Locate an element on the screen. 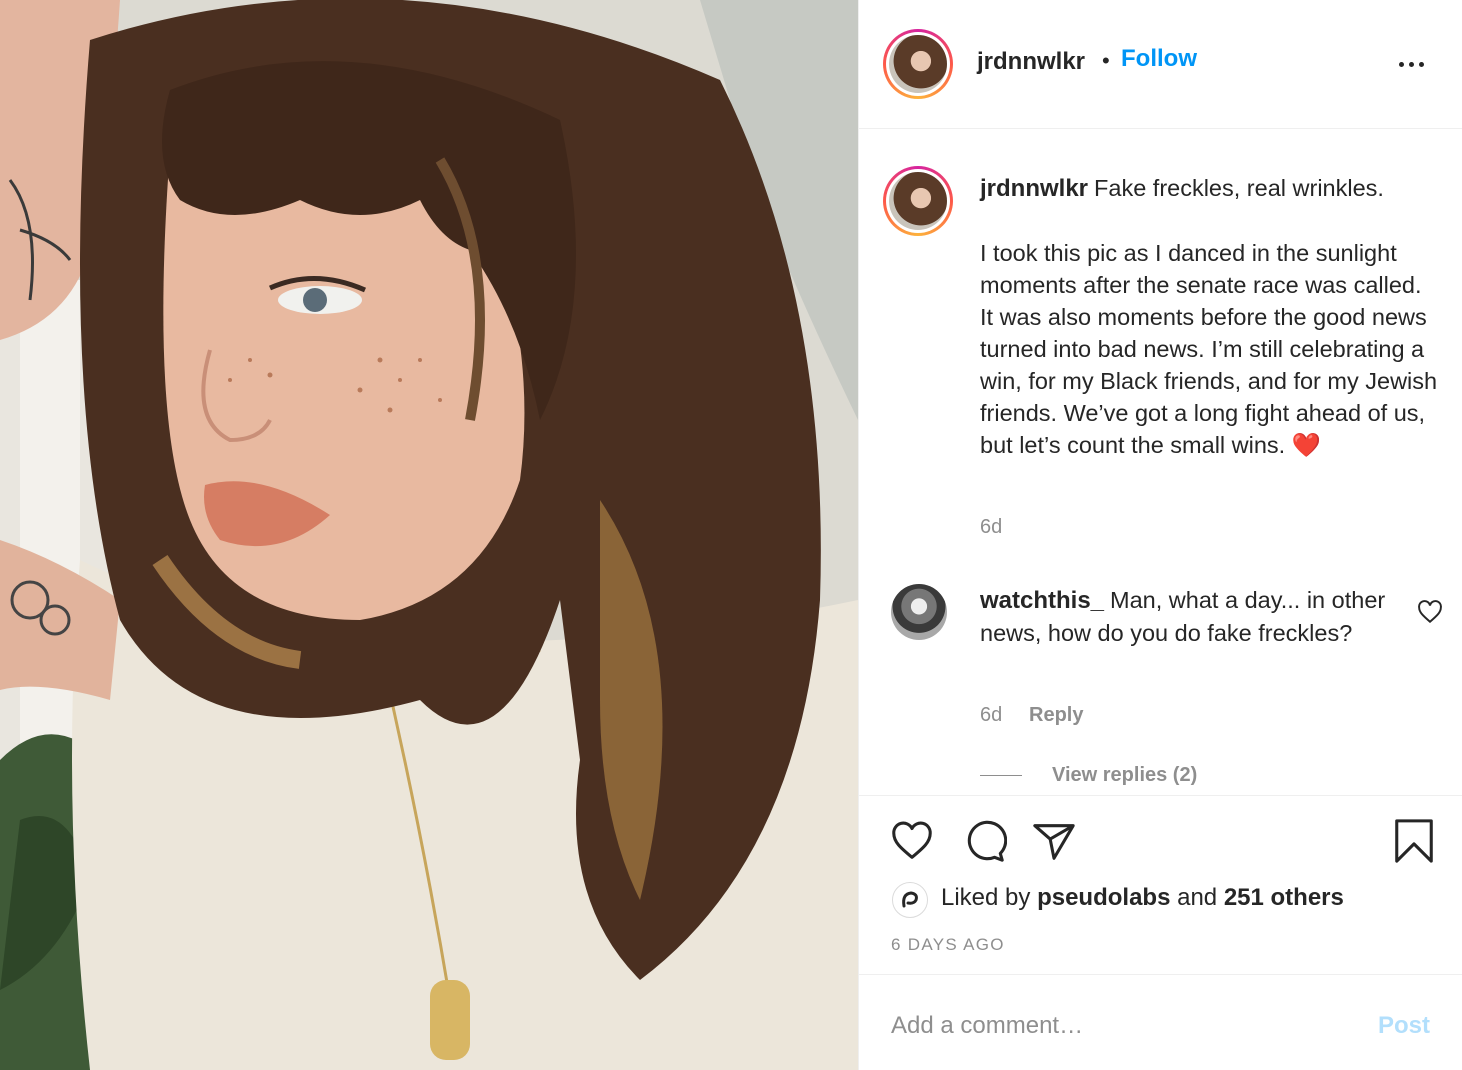 This screenshot has width=1462, height=1070. commenter-username: watchthis_ is located at coordinates (1042, 600).